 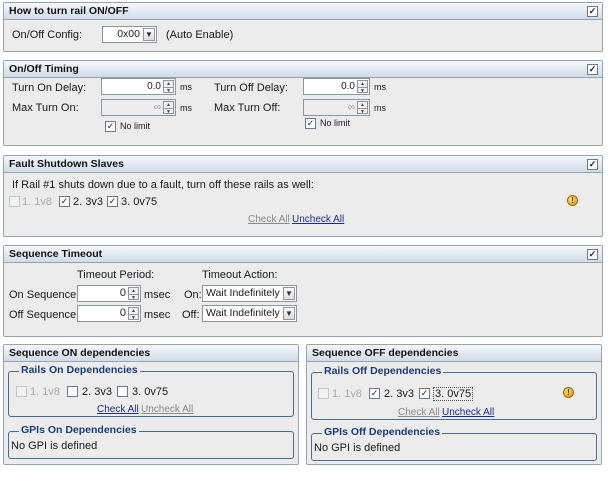 What do you see at coordinates (56, 254) in the screenshot?
I see `timeout-title: Sequence Timeout` at bounding box center [56, 254].